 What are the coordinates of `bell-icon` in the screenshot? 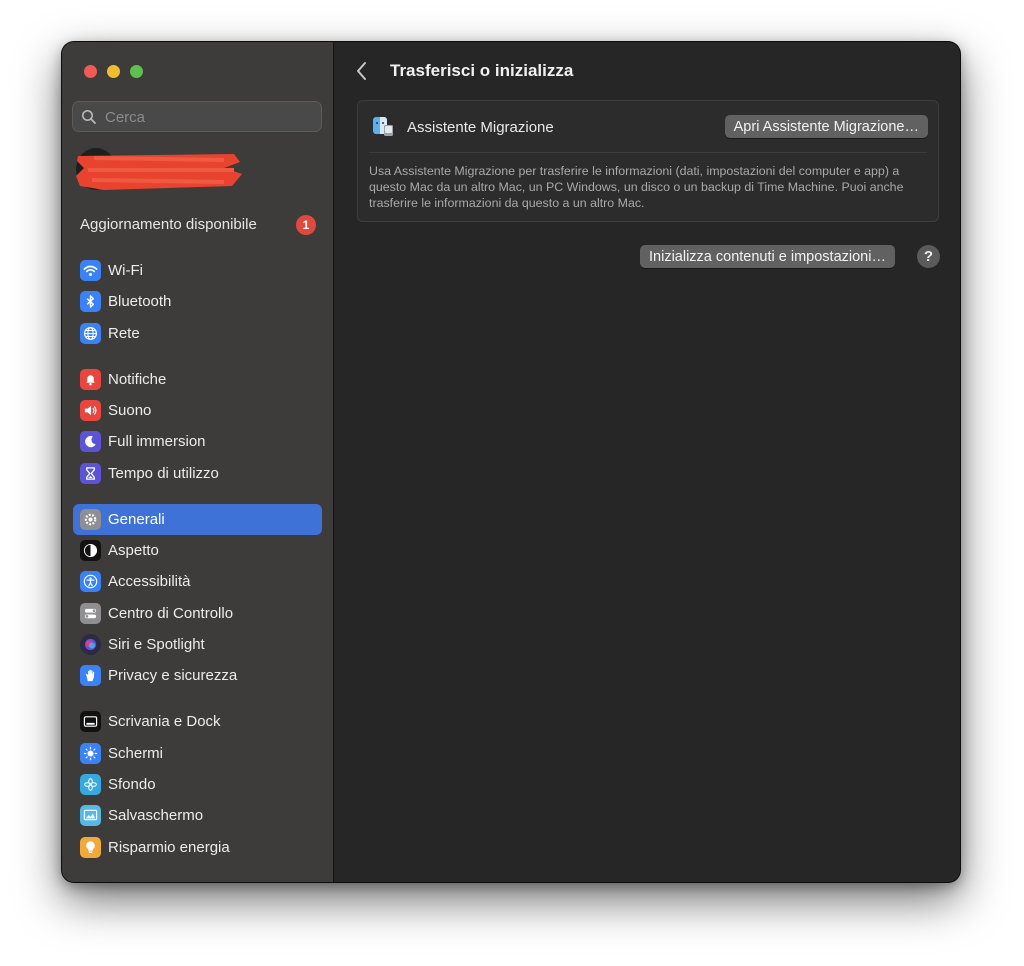 It's located at (90, 379).